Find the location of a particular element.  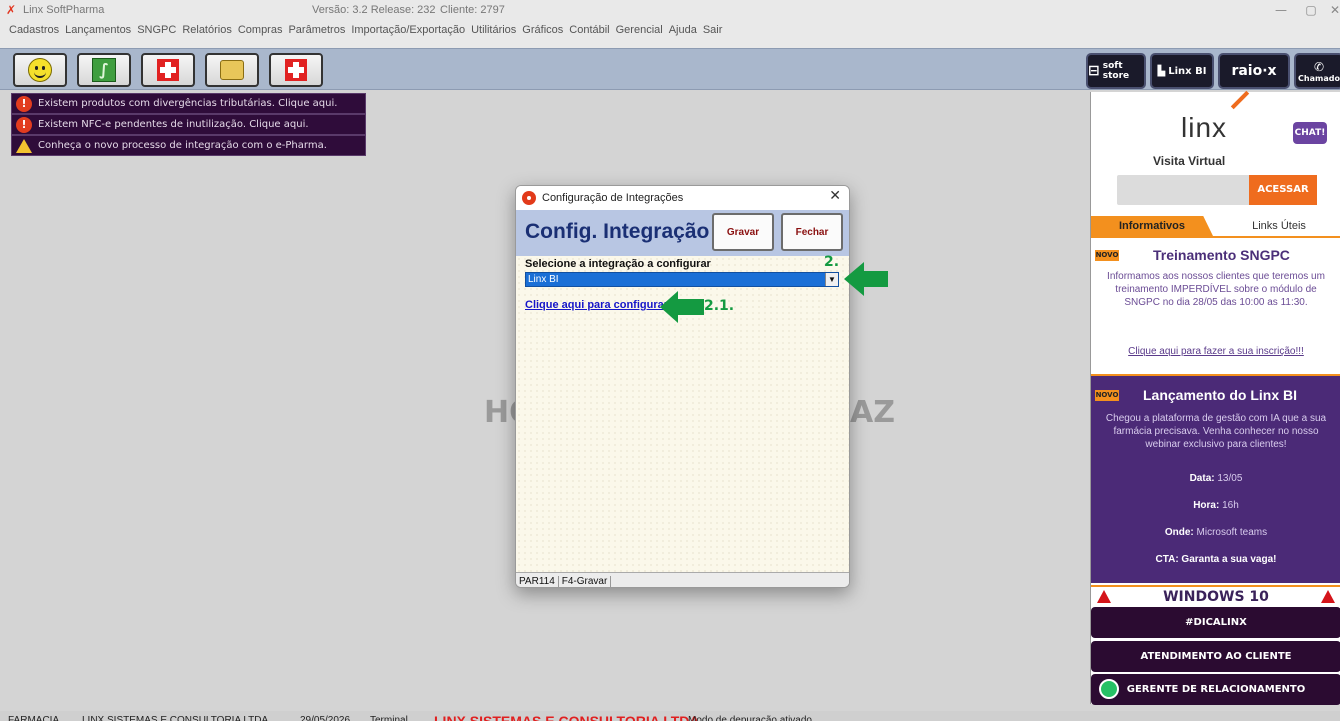

version-label: Versão: 3.2 Release: 232 is located at coordinates (374, 10).